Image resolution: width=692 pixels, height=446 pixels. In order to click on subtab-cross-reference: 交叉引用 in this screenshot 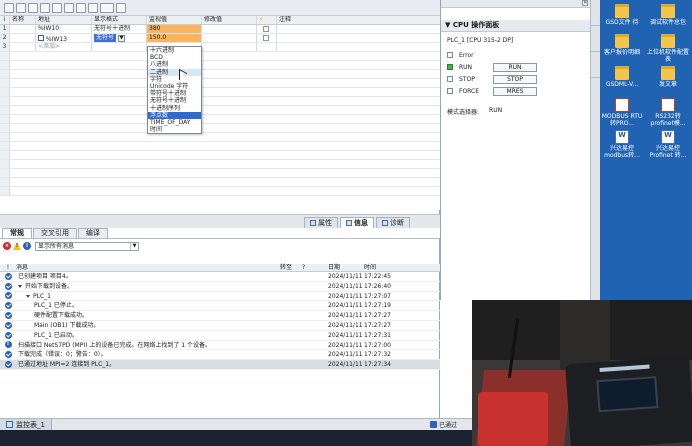, I will do `click(55, 233)`.